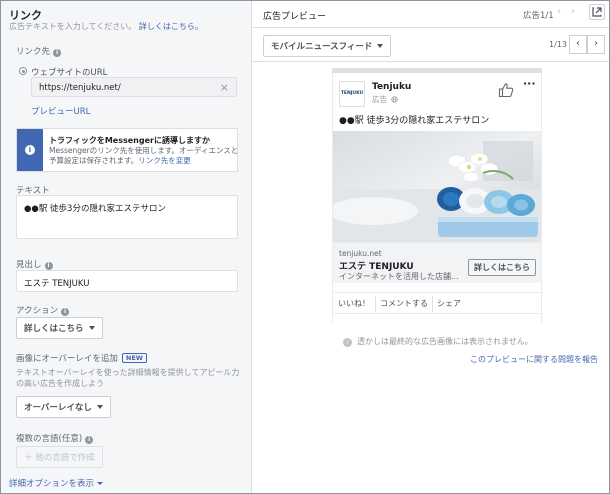 The image size is (610, 494). I want to click on more-icon: ···, so click(529, 83).